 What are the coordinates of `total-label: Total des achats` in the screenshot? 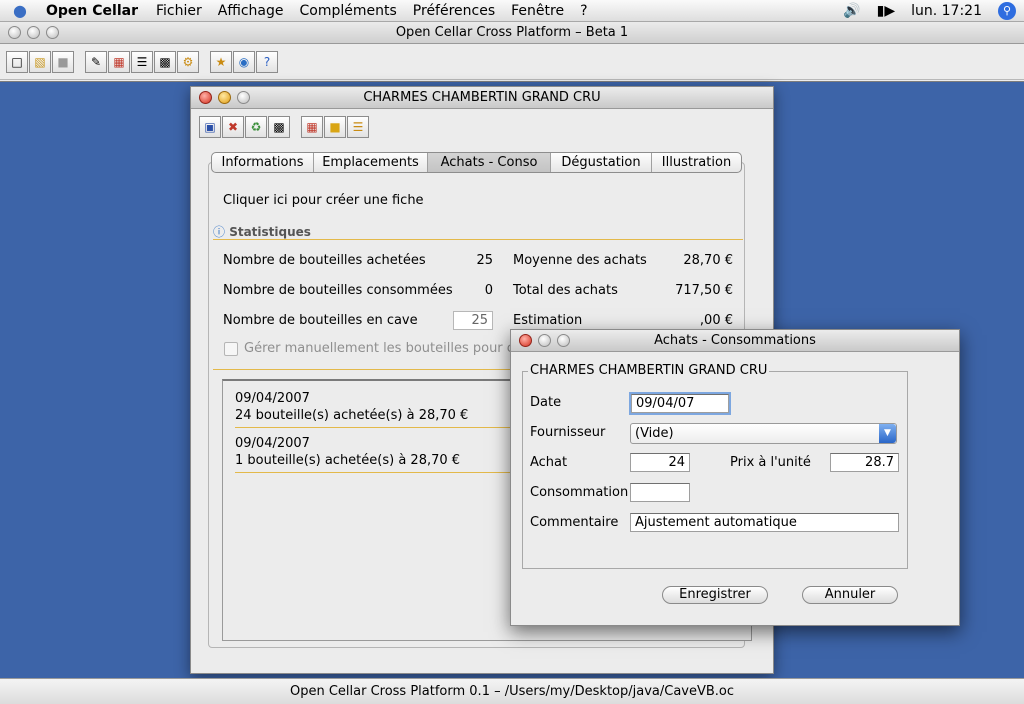 It's located at (565, 290).